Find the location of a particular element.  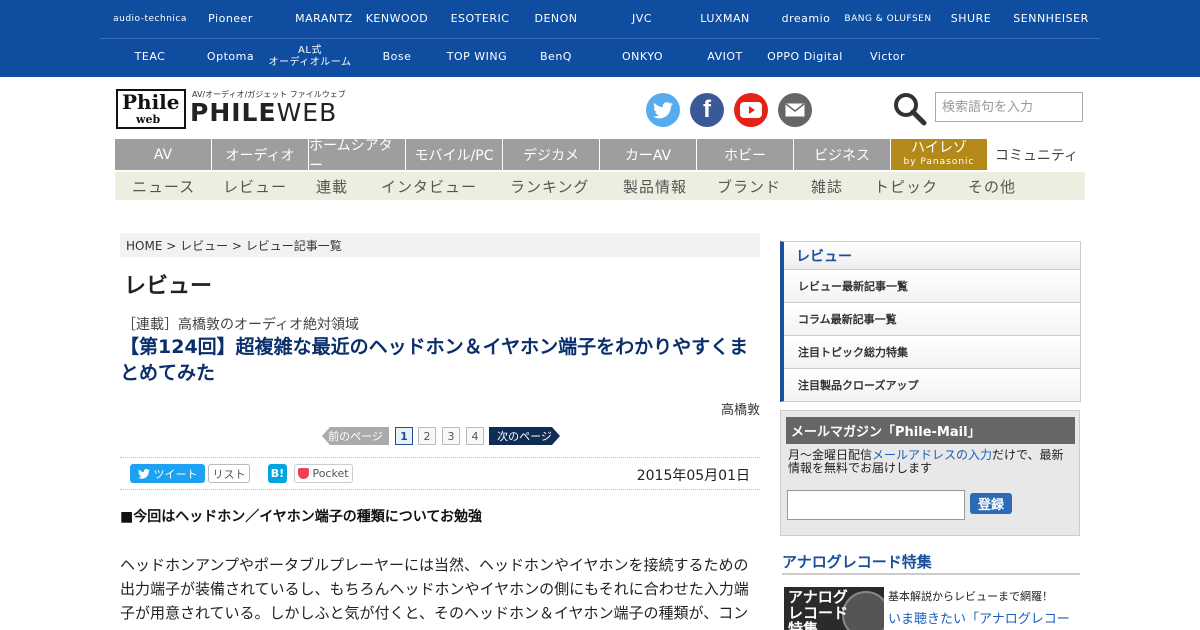

nav-item-community: コミュニティ is located at coordinates (1036, 154).